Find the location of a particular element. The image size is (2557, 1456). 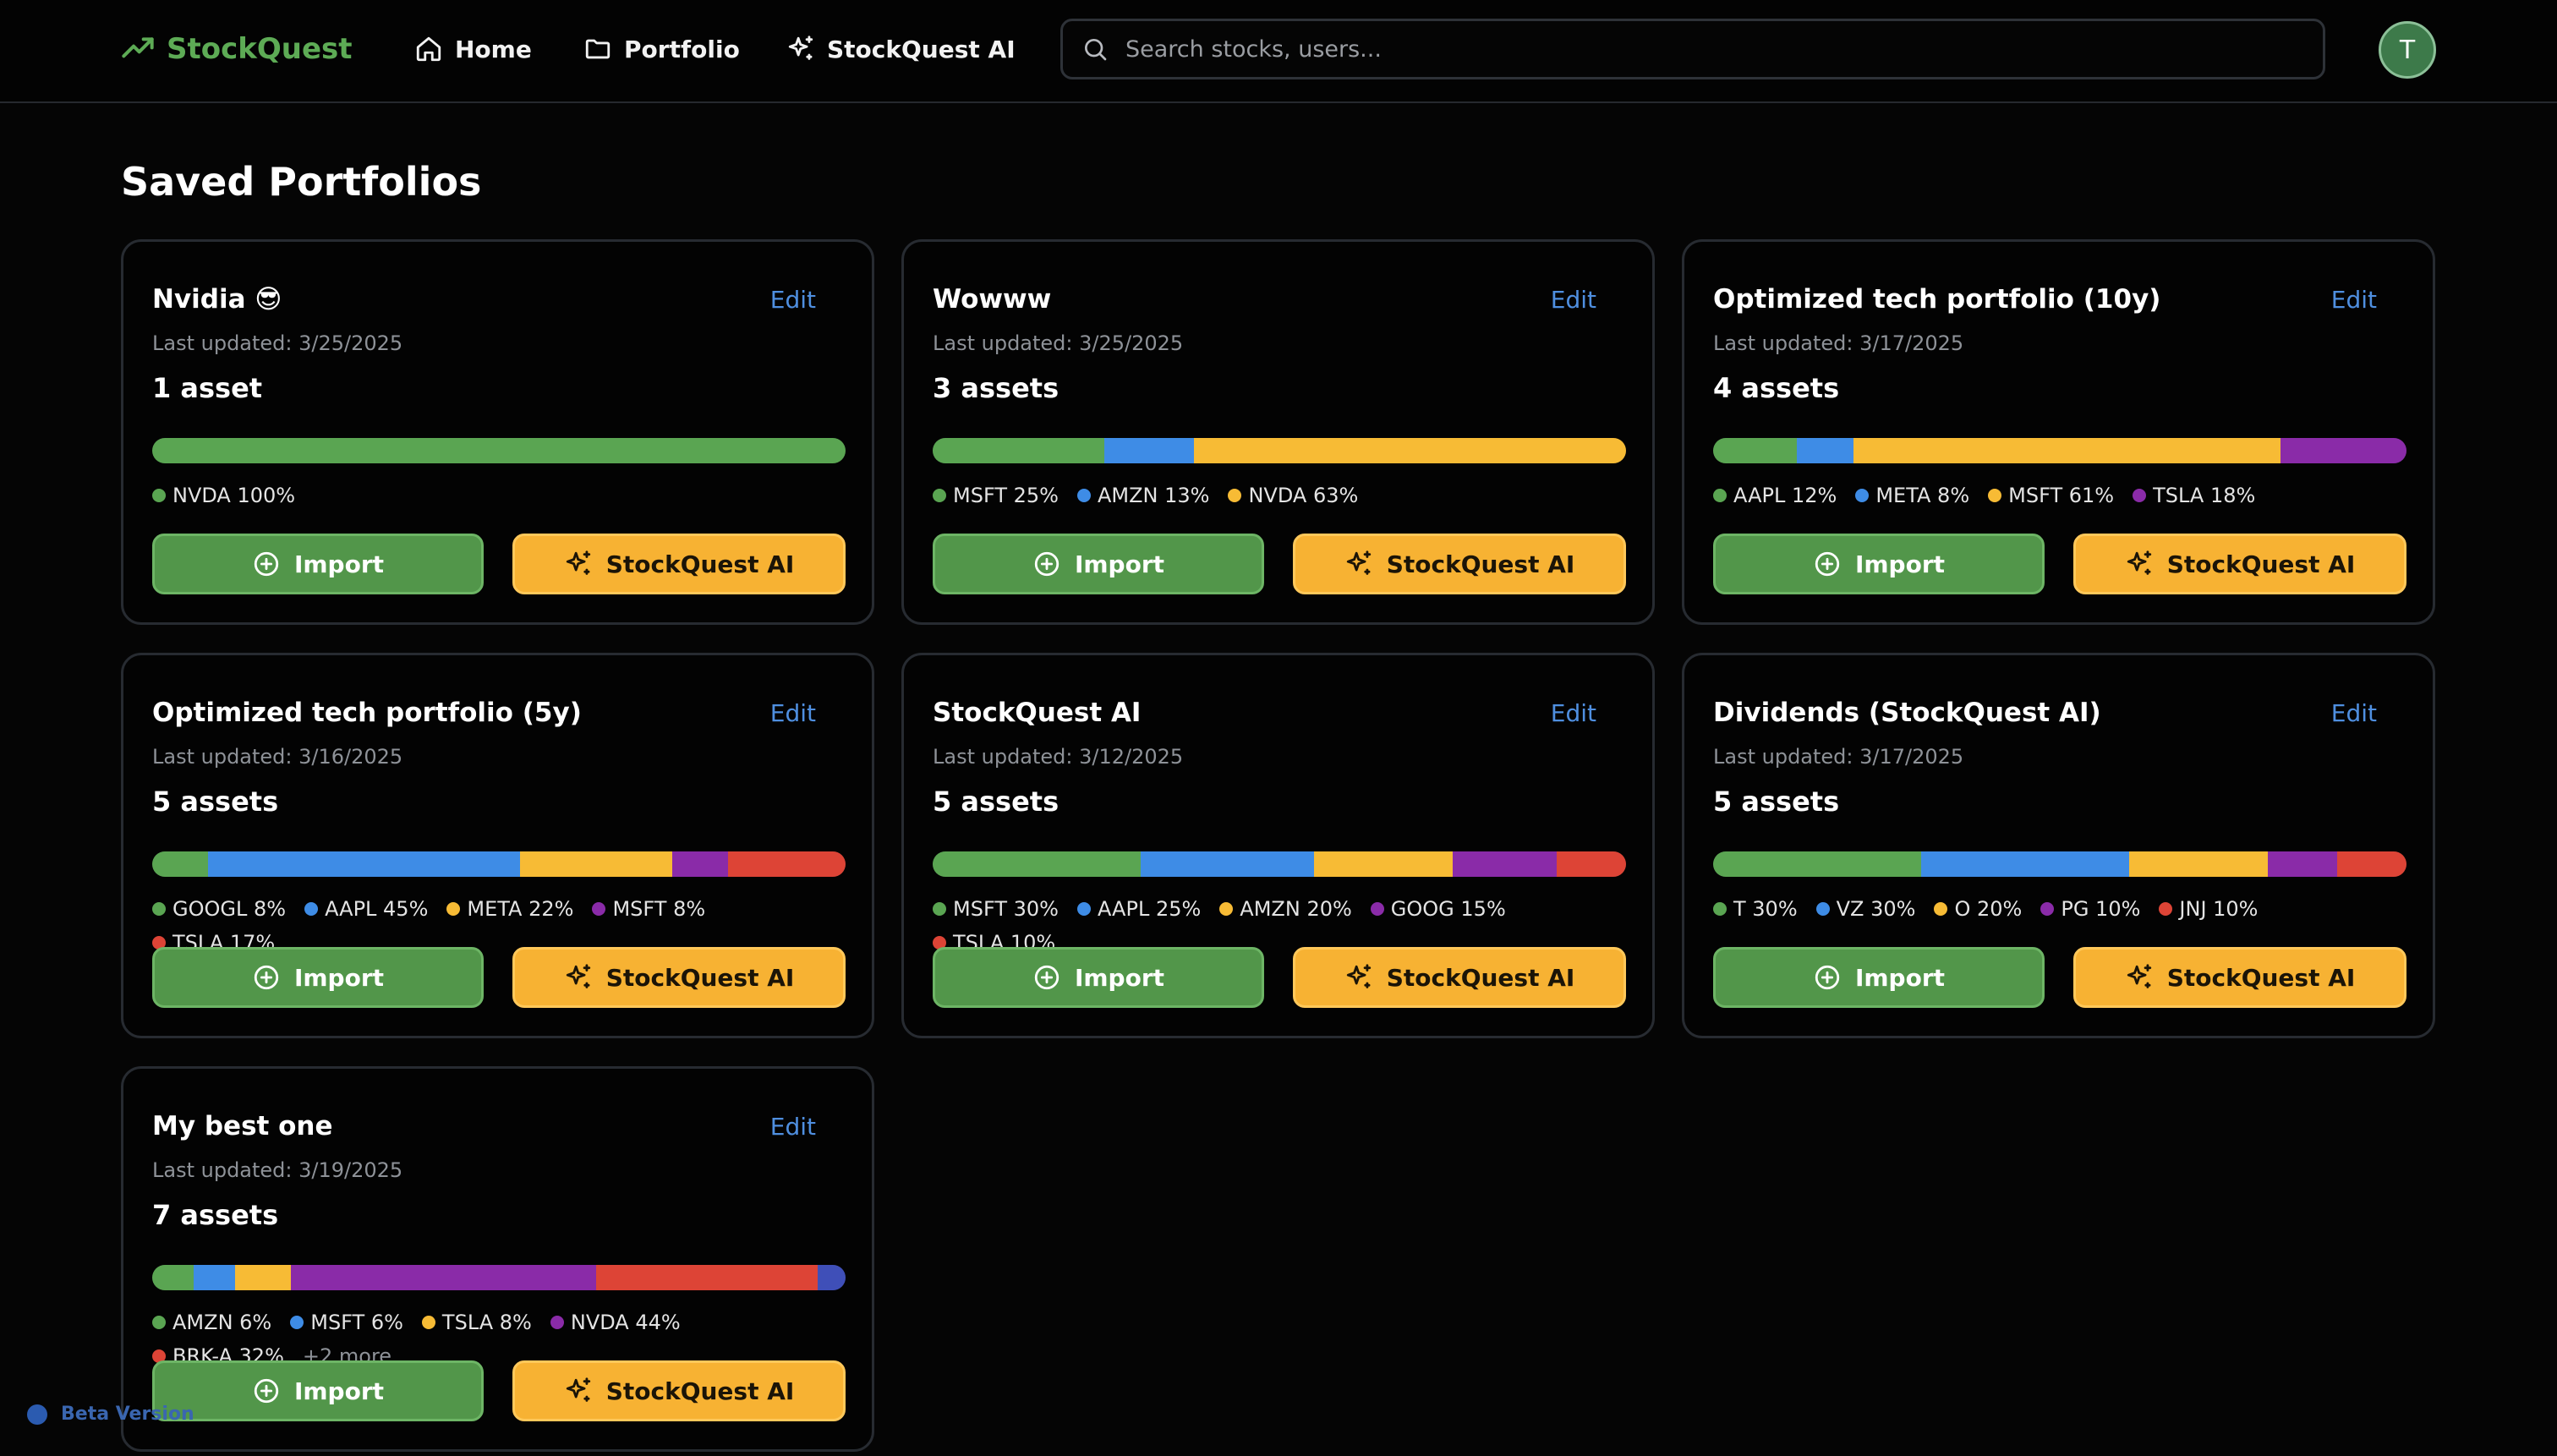

legend-item: AMZN 13% is located at coordinates (1143, 495).